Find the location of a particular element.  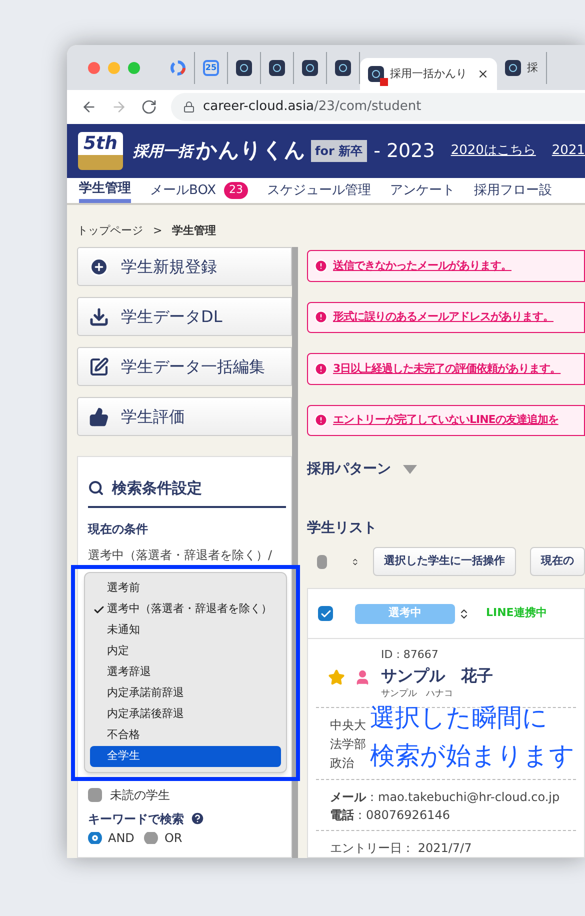

edition-label: for 新卒 is located at coordinates (339, 151).